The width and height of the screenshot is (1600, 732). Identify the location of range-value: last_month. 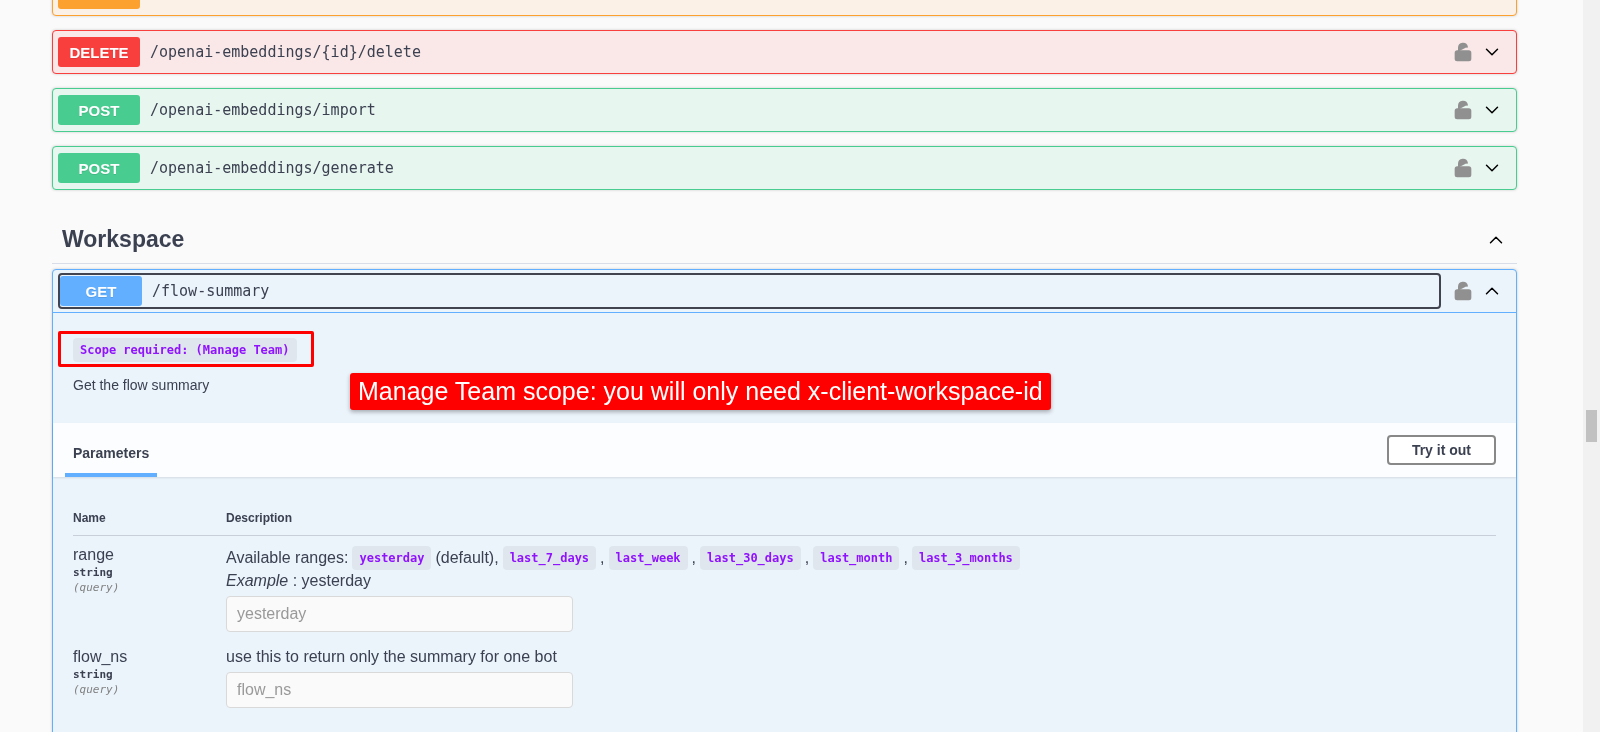
(856, 558).